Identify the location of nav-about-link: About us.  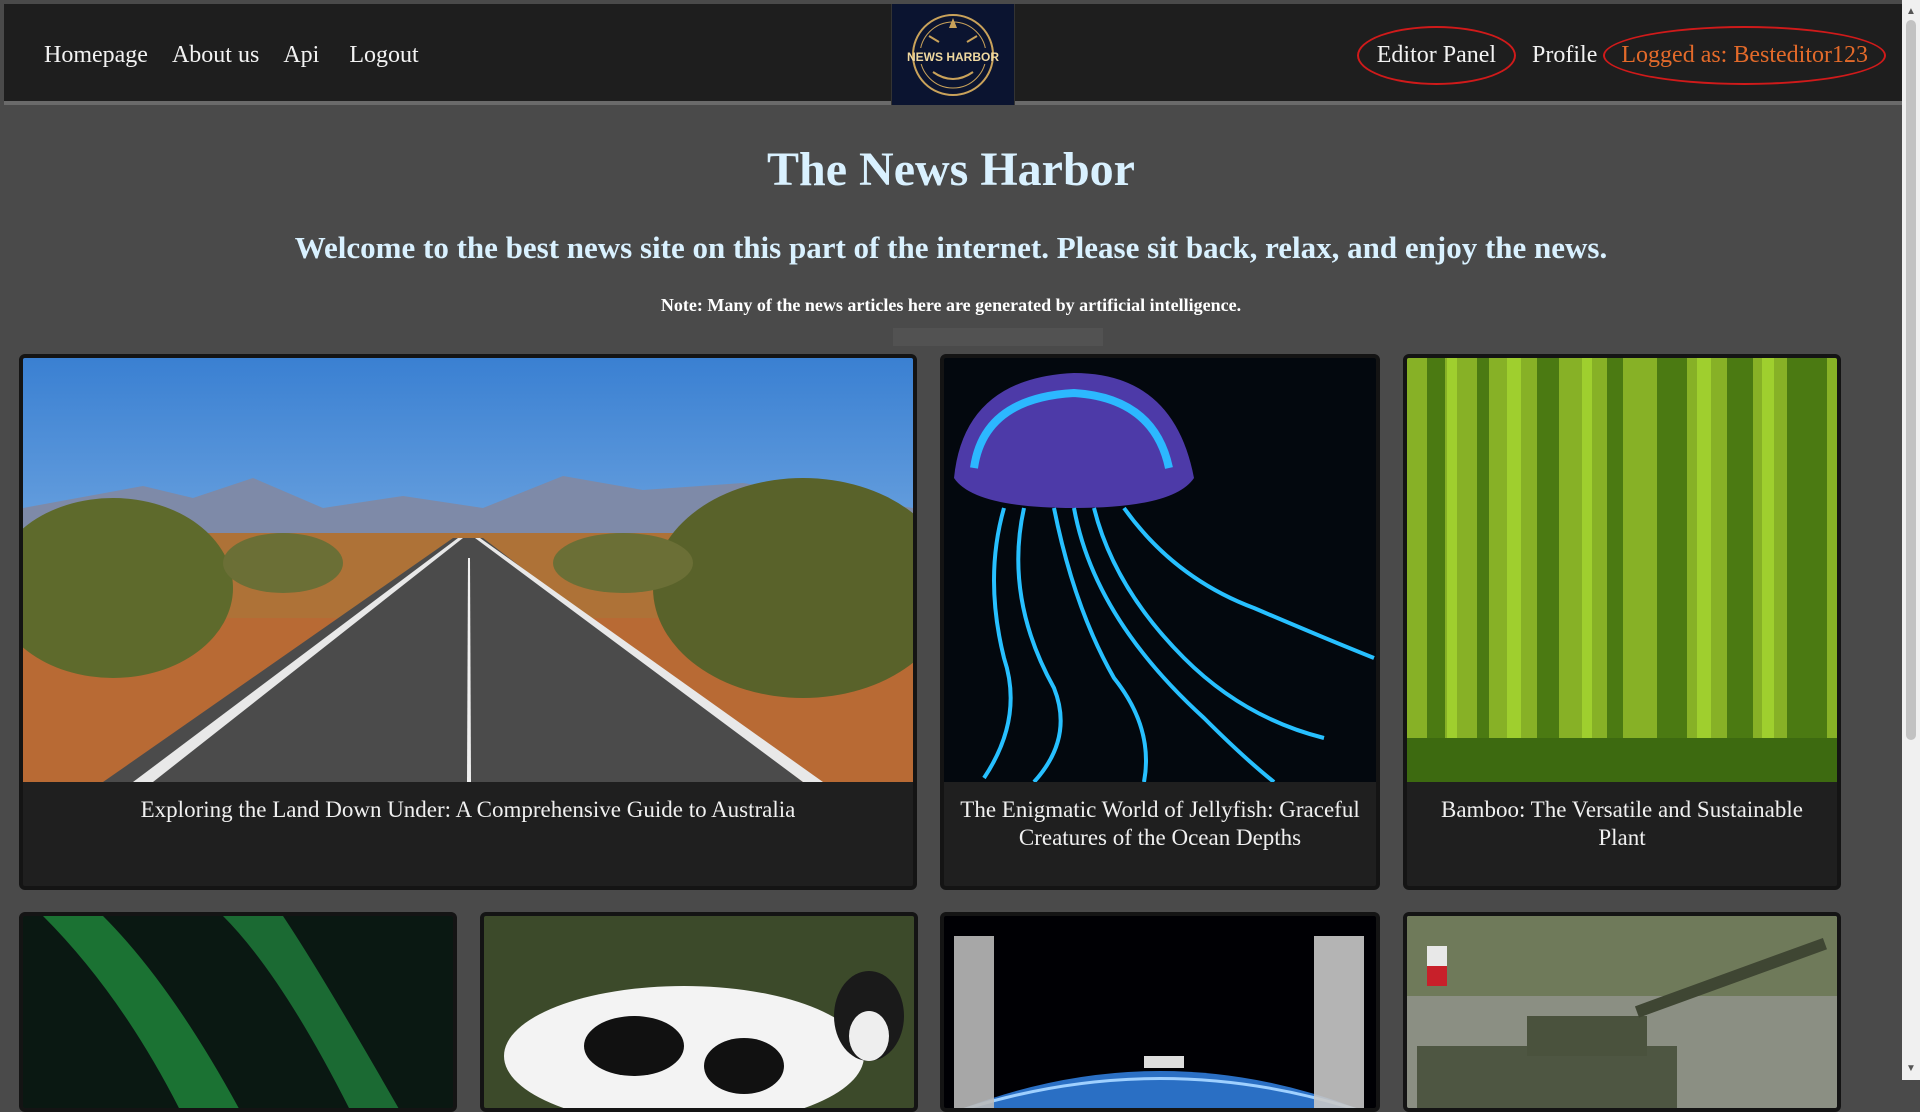
(215, 55).